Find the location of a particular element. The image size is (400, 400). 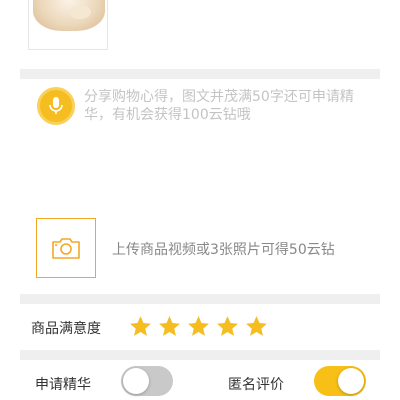

star-rating is located at coordinates (198, 326).